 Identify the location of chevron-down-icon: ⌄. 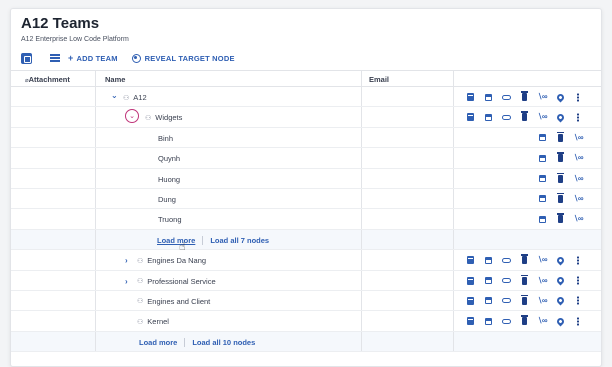
(117, 95).